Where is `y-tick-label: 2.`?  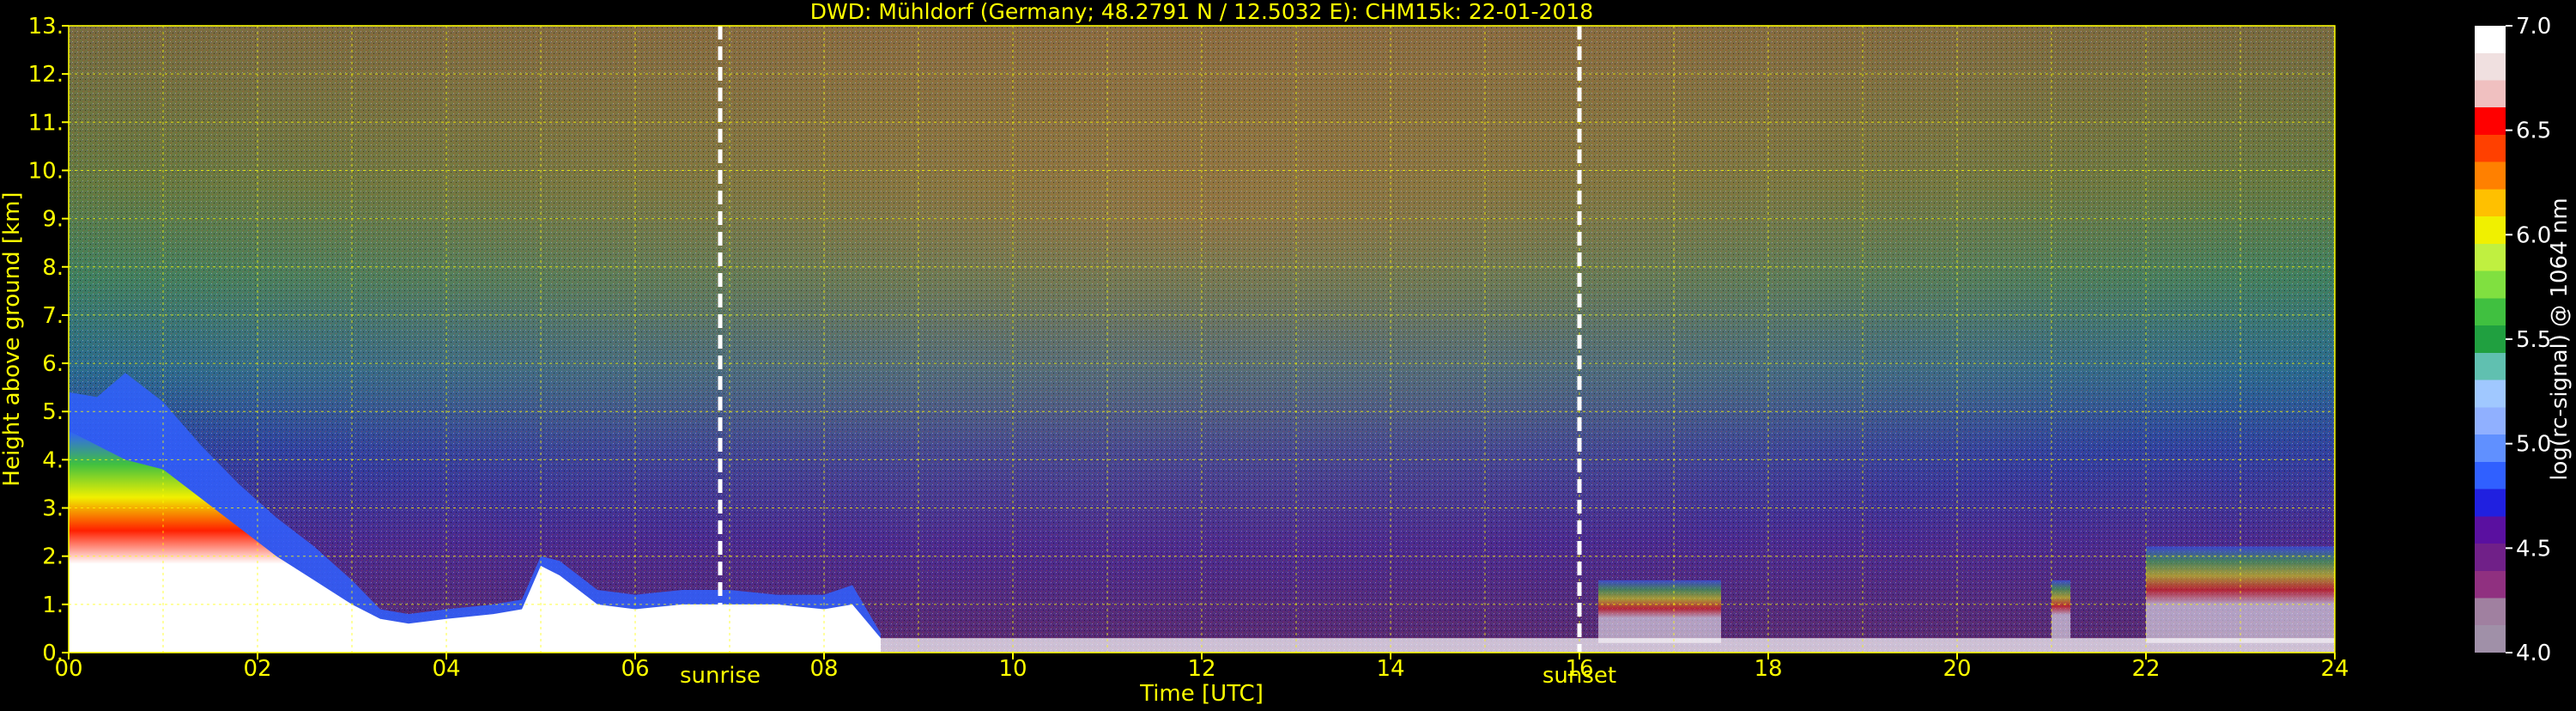
y-tick-label: 2. is located at coordinates (53, 557).